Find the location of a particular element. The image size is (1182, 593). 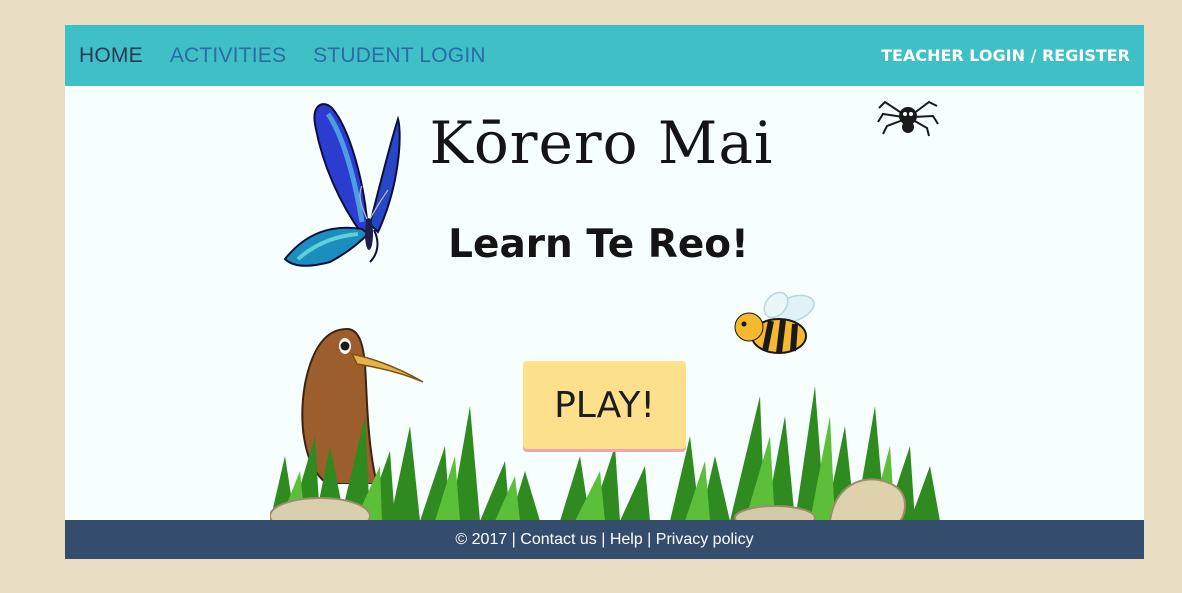

nav-student-login-link: STUDENT LOGIN is located at coordinates (399, 56).